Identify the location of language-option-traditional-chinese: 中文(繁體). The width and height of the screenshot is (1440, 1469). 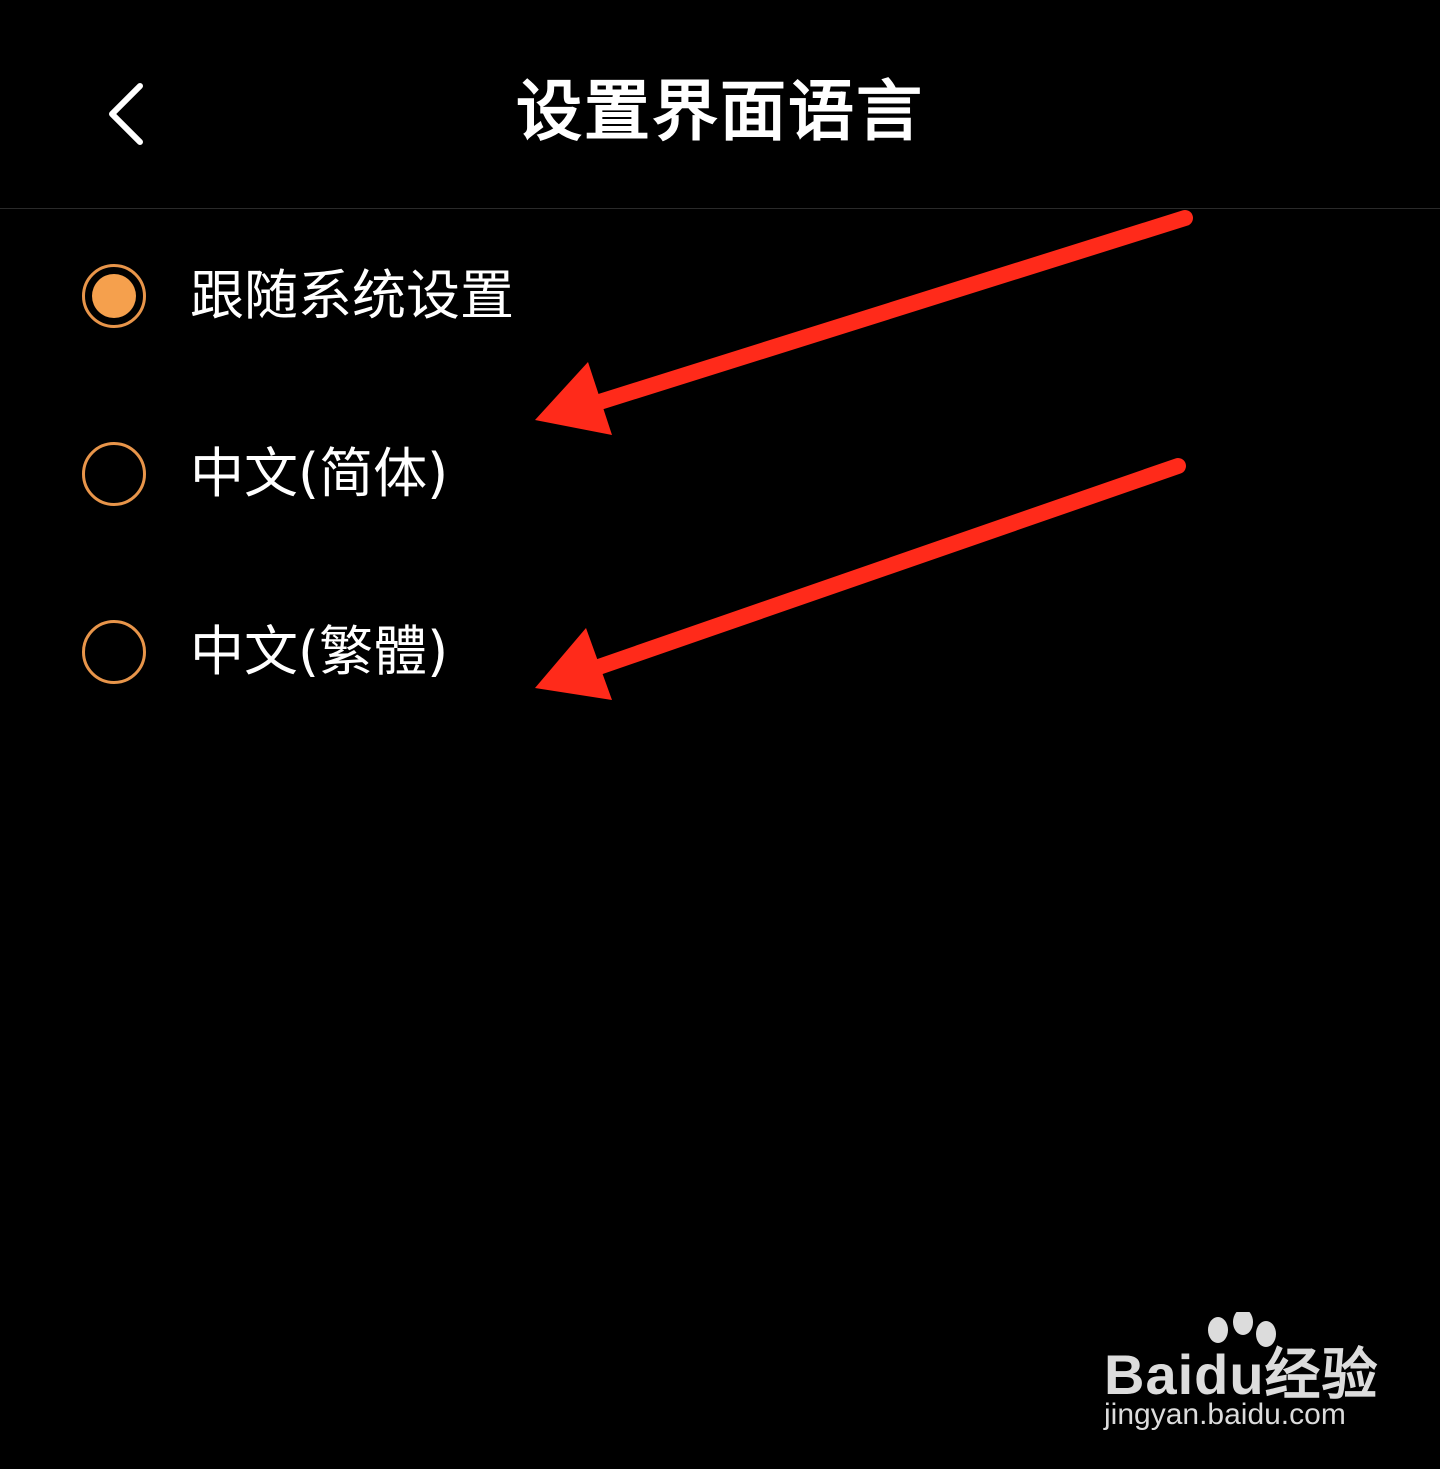
(520, 654).